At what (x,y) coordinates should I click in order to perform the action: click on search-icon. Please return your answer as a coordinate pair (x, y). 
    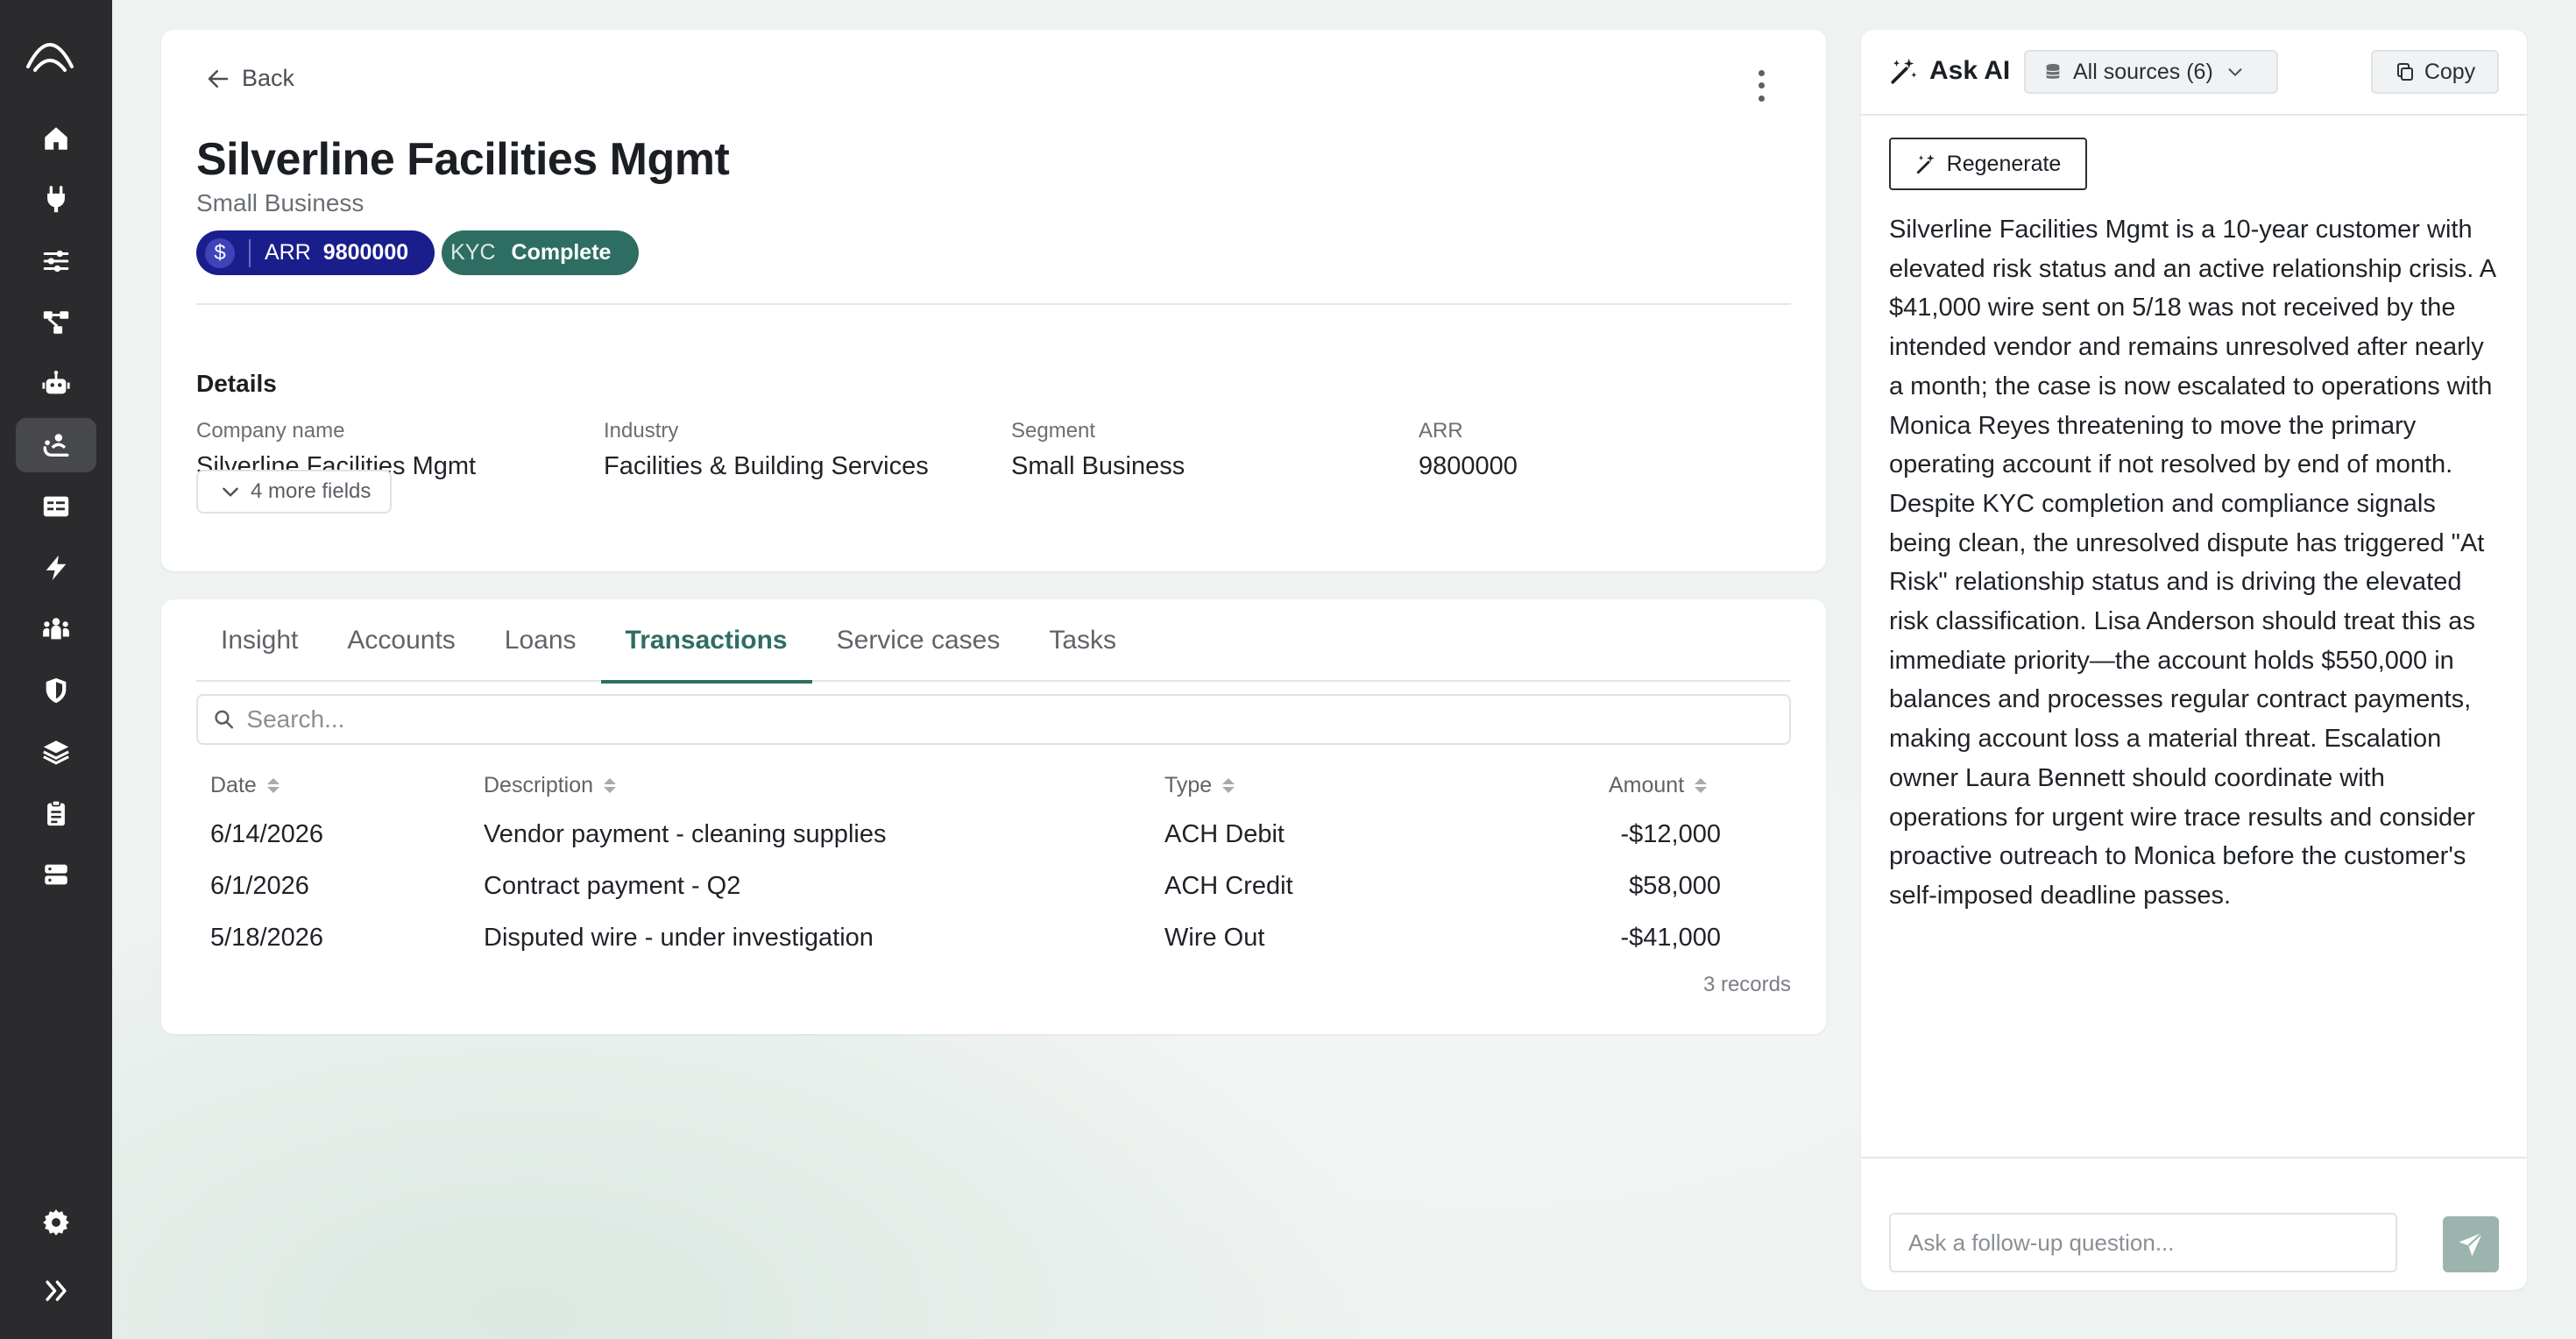
    Looking at the image, I should click on (224, 720).